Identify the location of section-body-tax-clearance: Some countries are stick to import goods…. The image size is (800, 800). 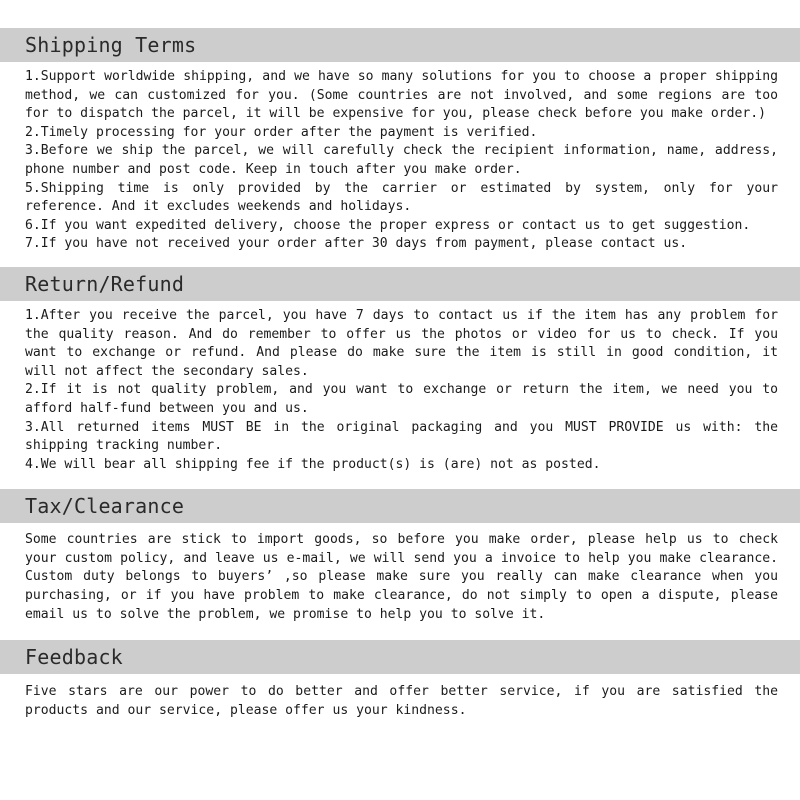
(400, 573).